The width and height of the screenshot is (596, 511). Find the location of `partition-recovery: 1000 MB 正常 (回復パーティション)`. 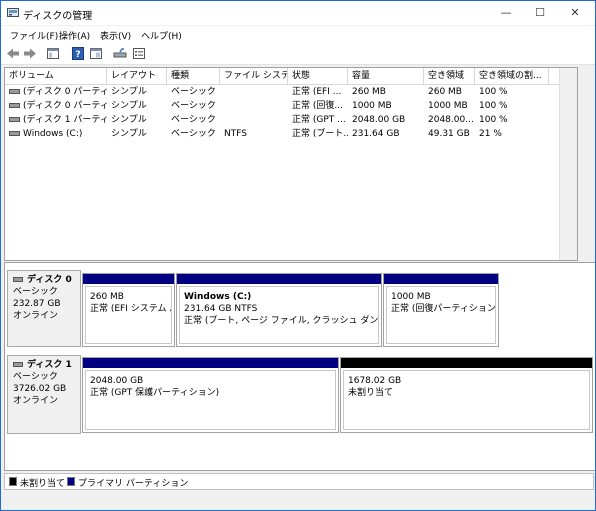

partition-recovery: 1000 MB 正常 (回復パーティション) is located at coordinates (441, 310).